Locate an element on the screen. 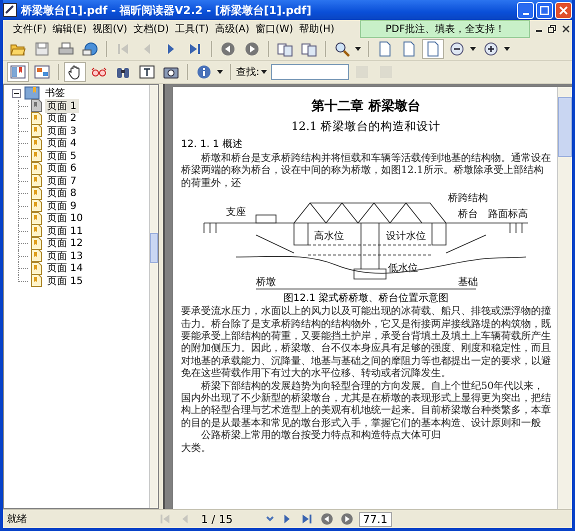 This screenshot has height=531, width=575. paragraph: 公路桥梁上常用的墩台按受力特点和构造特点大体可归 is located at coordinates (321, 436).